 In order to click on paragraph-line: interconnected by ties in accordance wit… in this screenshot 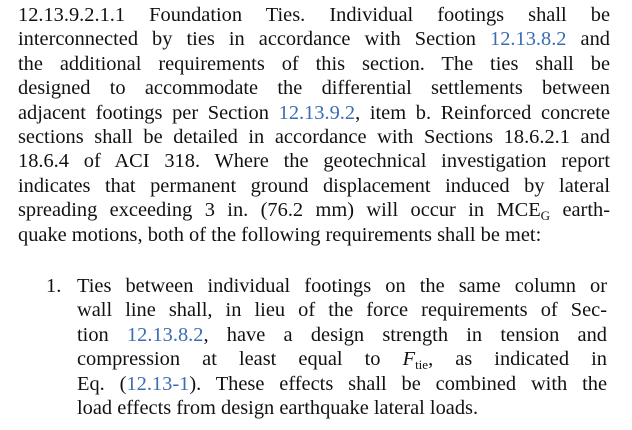, I will do `click(314, 39)`.